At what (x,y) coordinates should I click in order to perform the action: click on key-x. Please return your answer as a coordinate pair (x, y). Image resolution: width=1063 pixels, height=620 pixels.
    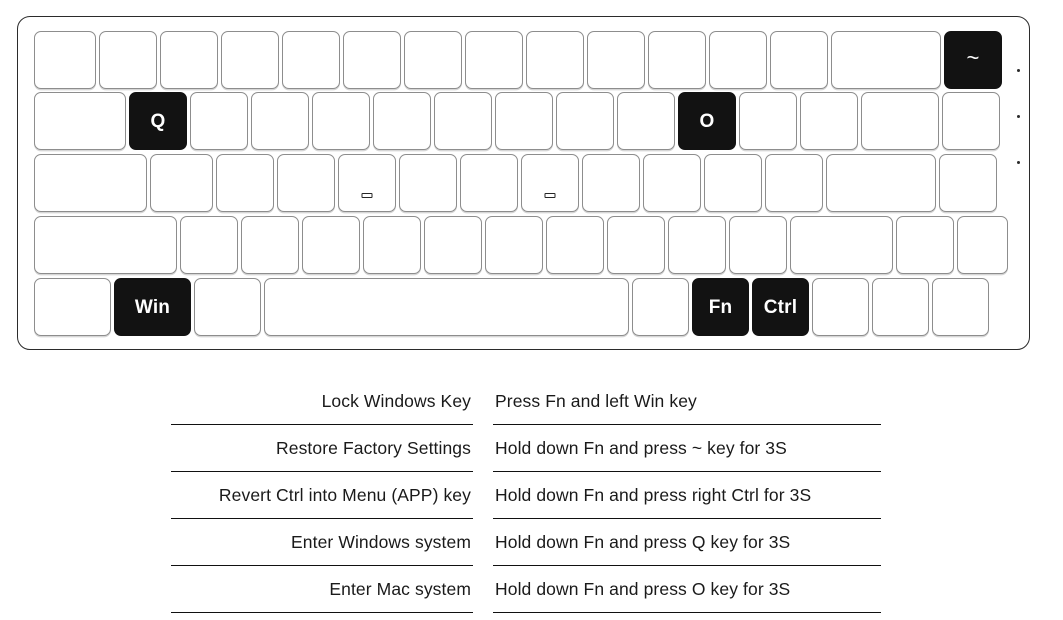
    Looking at the image, I should click on (270, 245).